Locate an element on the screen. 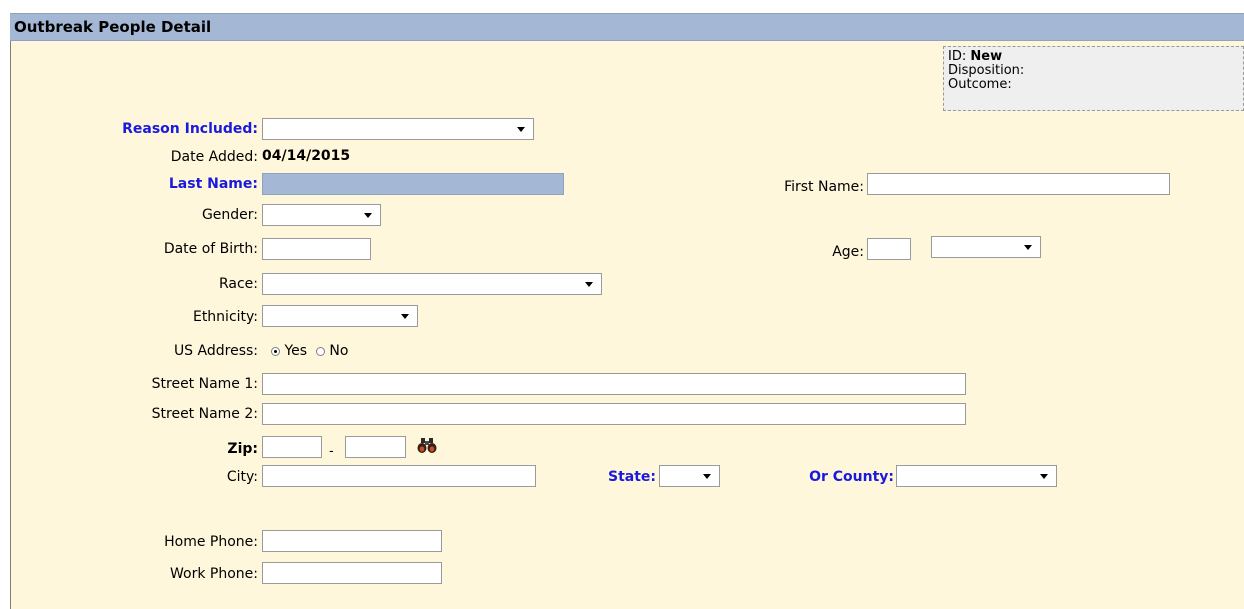 The height and width of the screenshot is (609, 1244). first-name-label: First Name: is located at coordinates (824, 187).